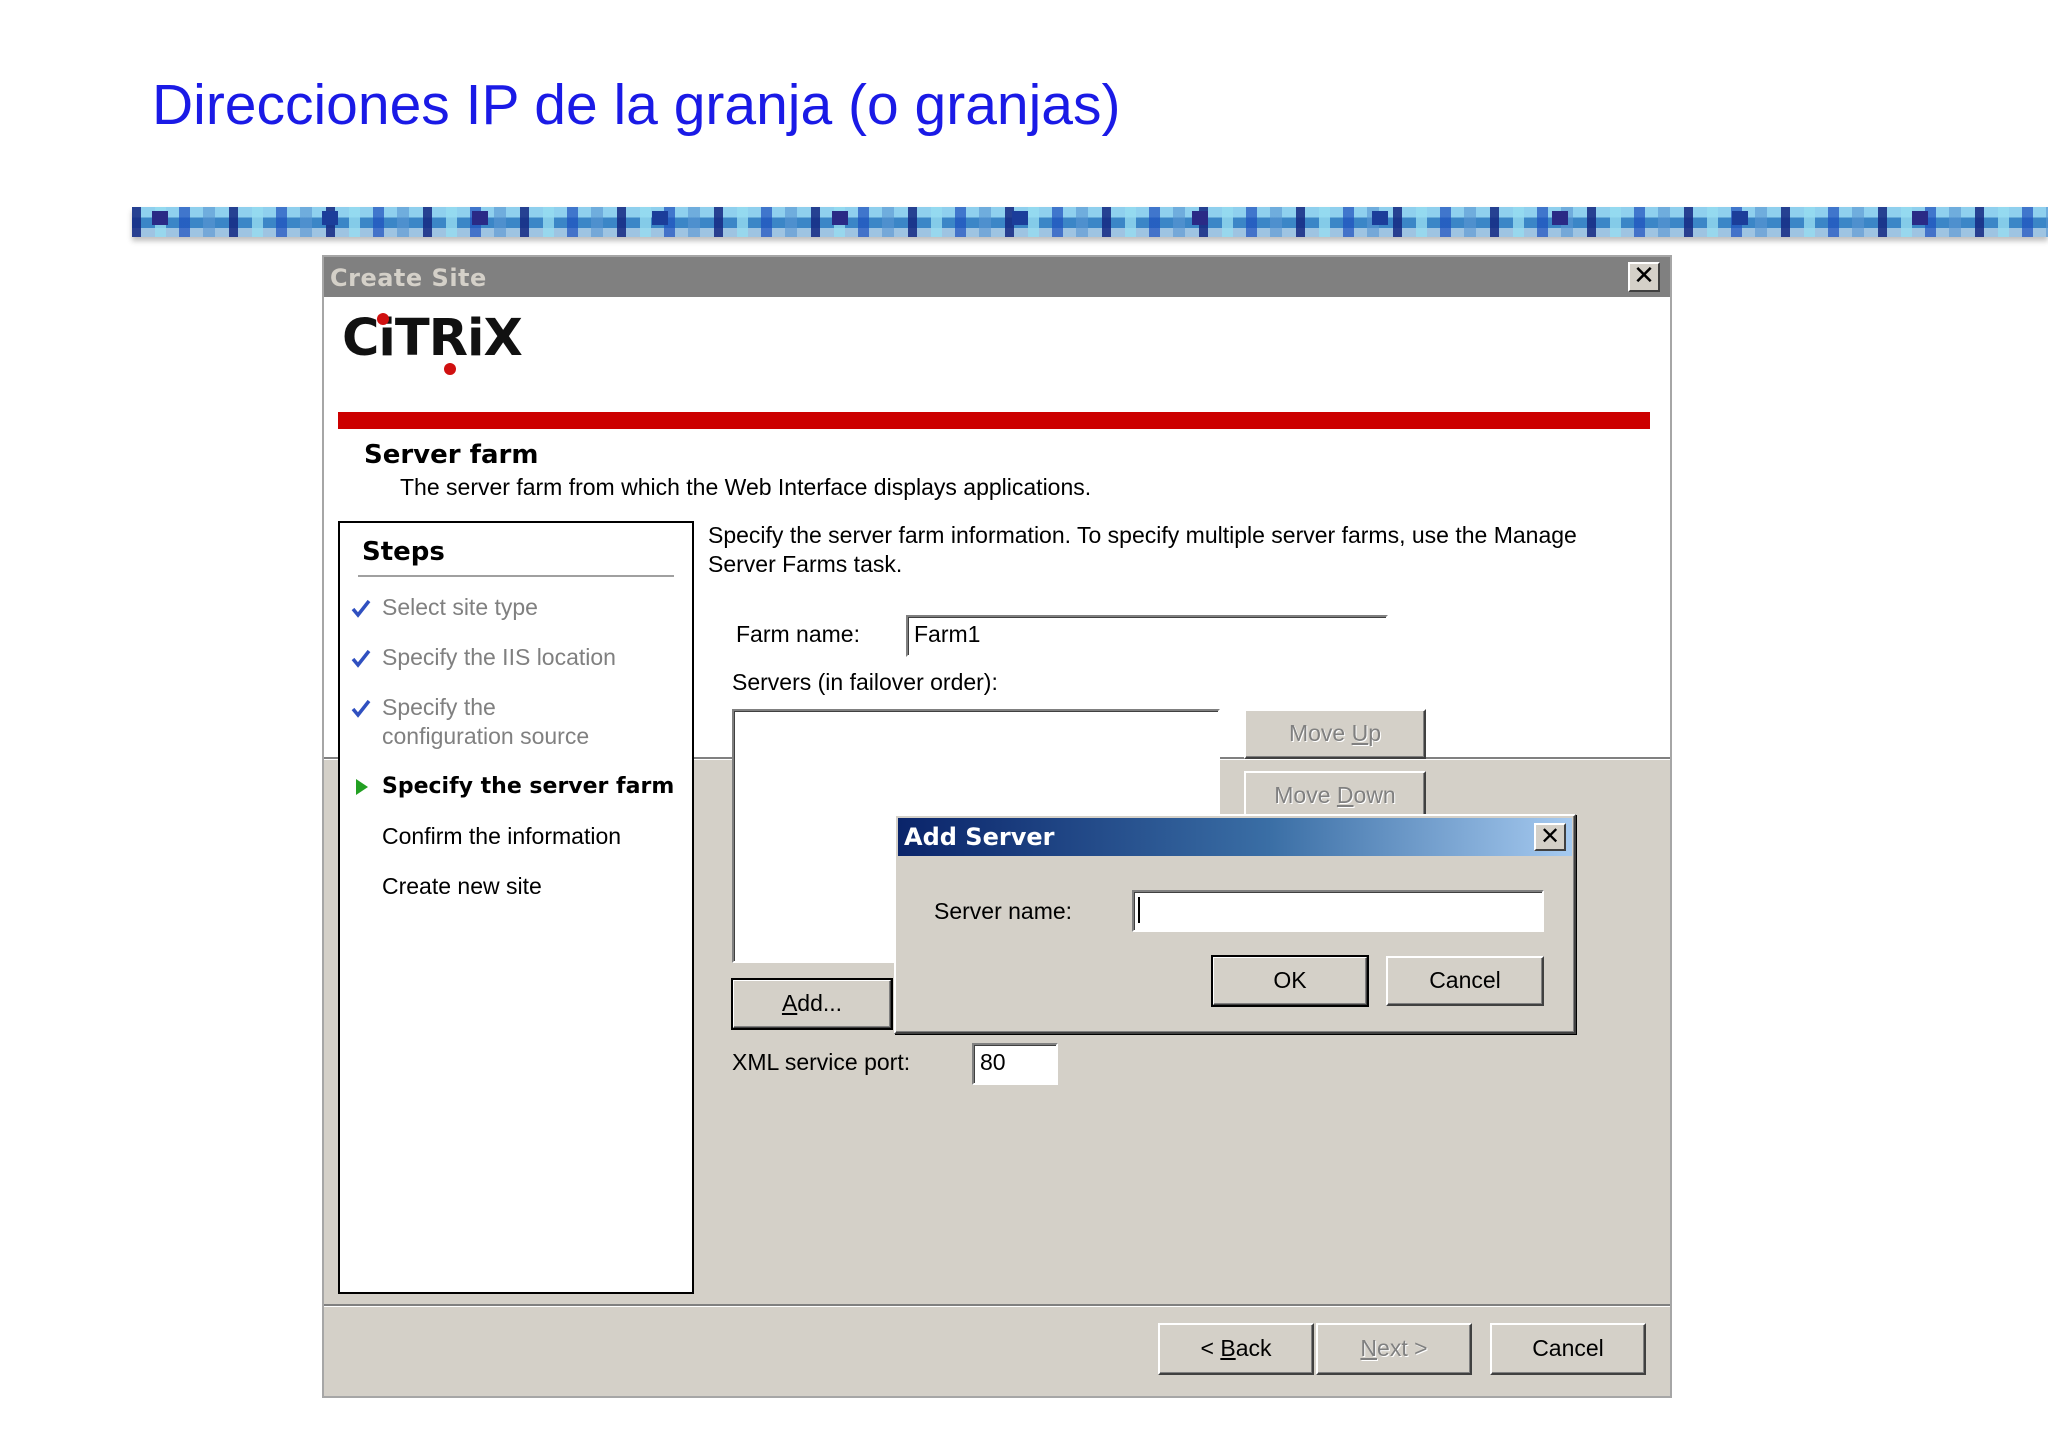  What do you see at coordinates (1644, 277) in the screenshot?
I see `window-close-icon: ✕` at bounding box center [1644, 277].